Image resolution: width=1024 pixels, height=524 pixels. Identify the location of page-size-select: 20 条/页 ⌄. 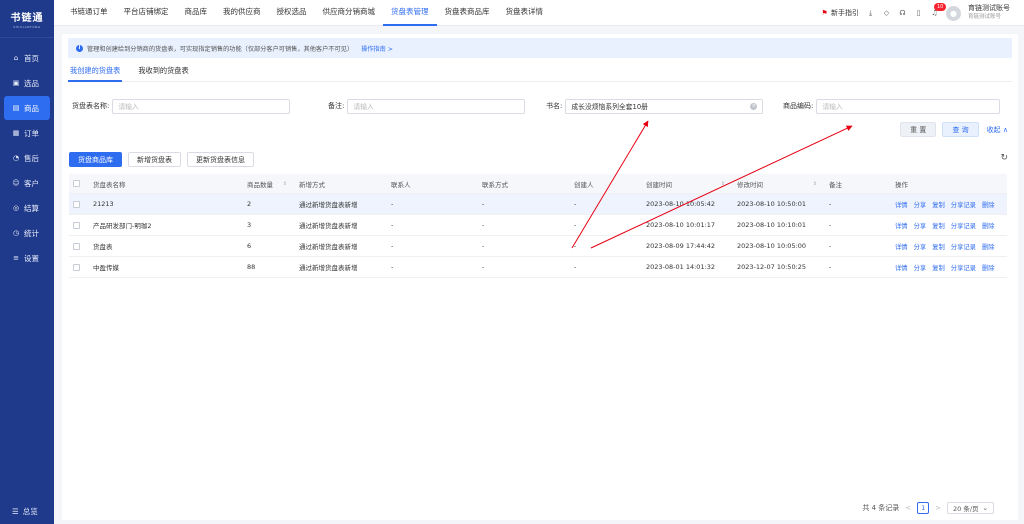
(970, 508).